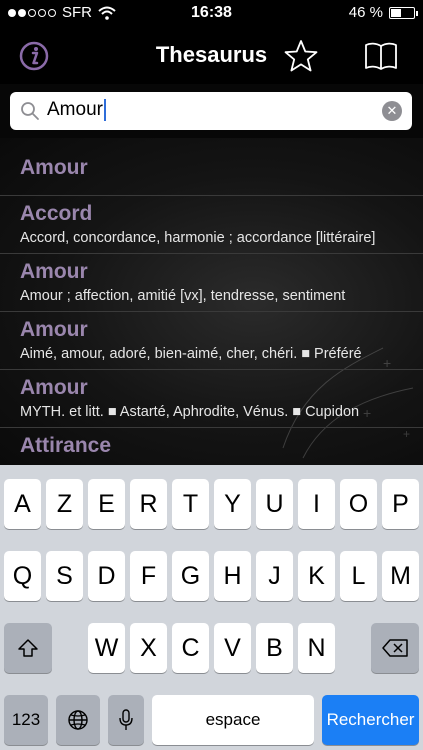 The height and width of the screenshot is (750, 423). What do you see at coordinates (148, 504) in the screenshot?
I see `key-r: R` at bounding box center [148, 504].